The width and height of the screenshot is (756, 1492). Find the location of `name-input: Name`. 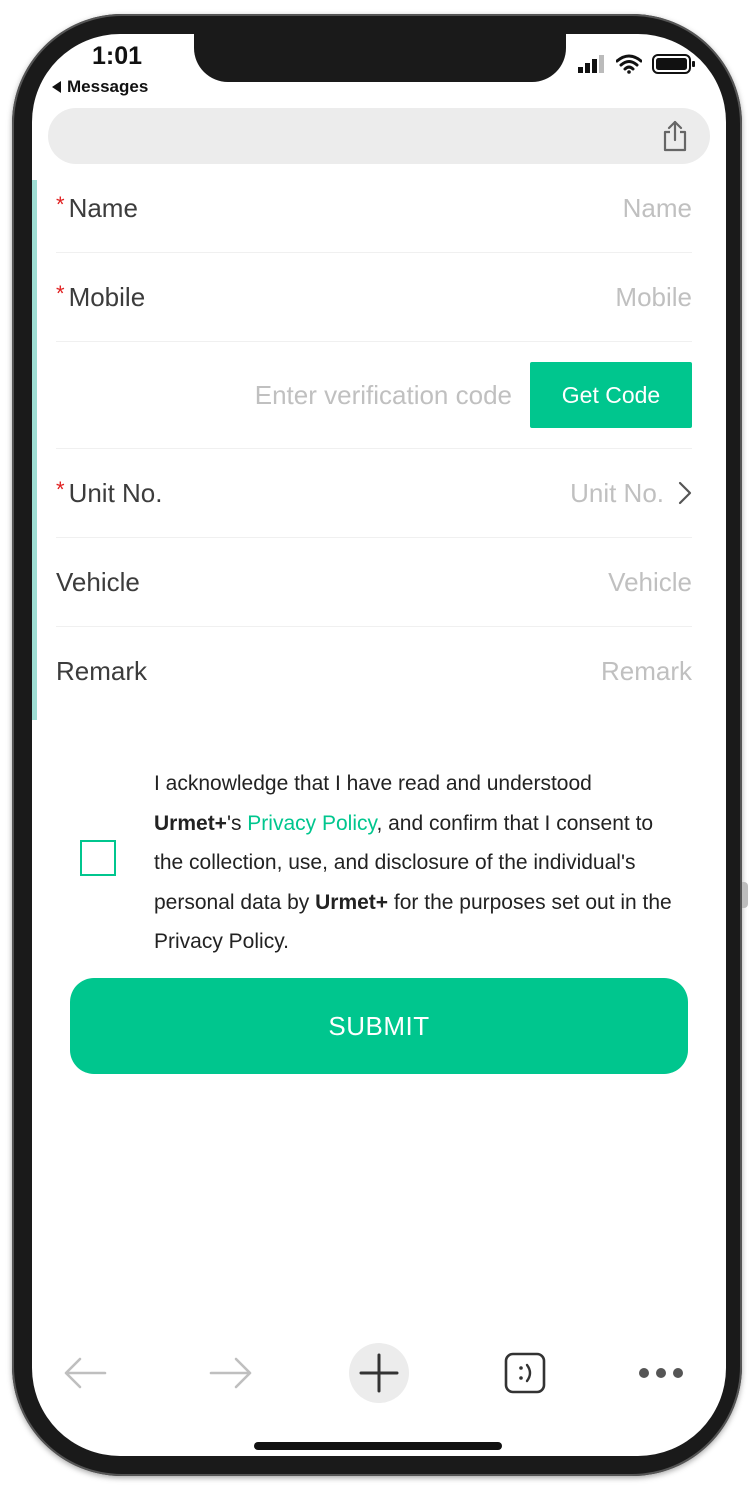

name-input: Name is located at coordinates (657, 208).